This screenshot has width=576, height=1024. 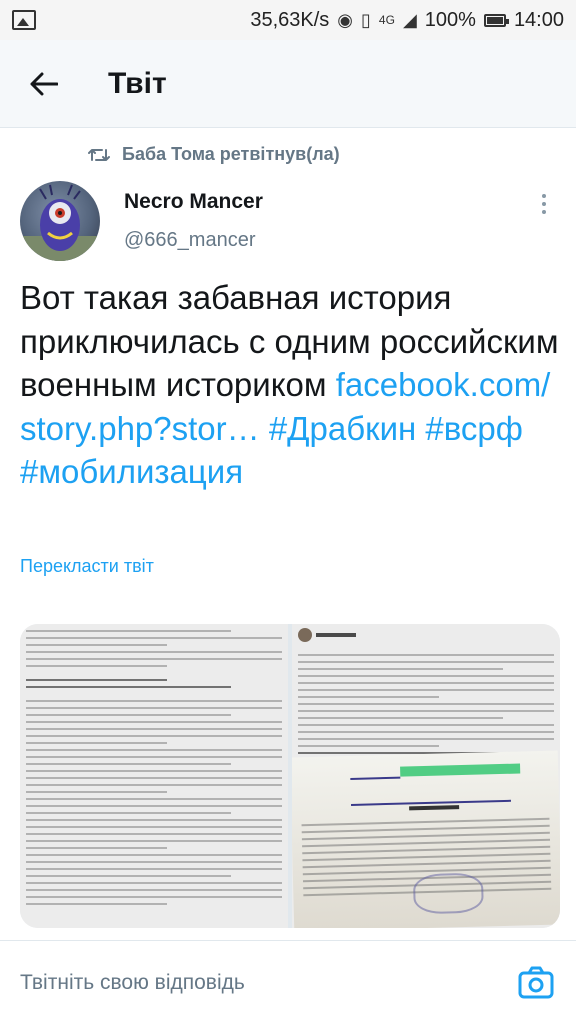 I want to click on signal-icon: ◢, so click(x=409, y=19).